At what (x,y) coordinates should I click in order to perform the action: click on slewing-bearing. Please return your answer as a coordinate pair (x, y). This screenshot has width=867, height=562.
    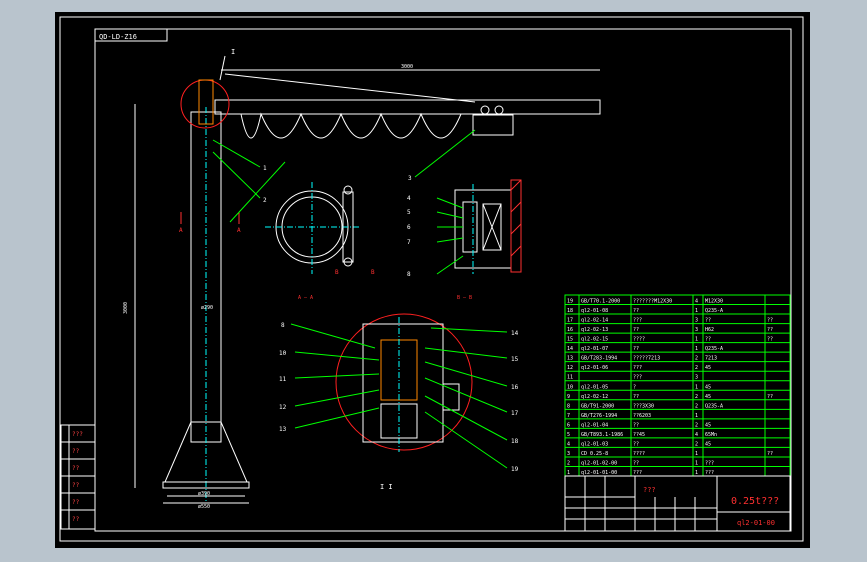
    Looking at the image, I should click on (206, 102).